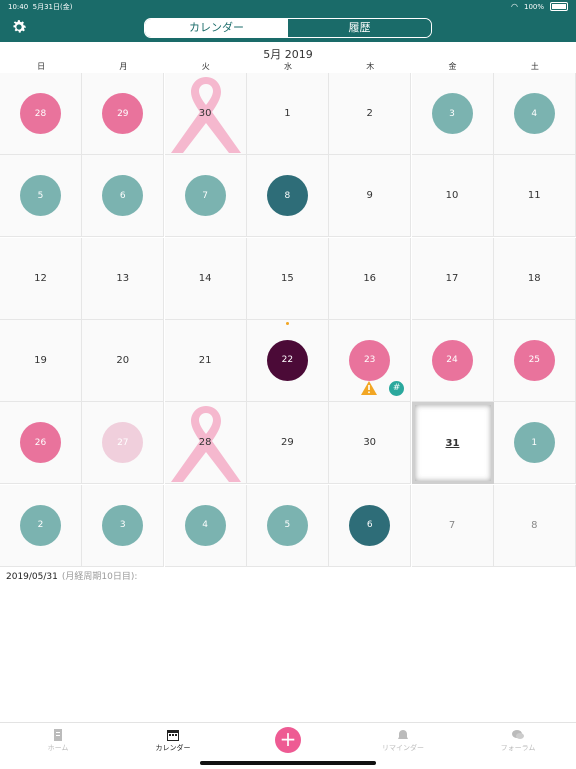  Describe the element at coordinates (518, 741) in the screenshot. I see `tab-forum: フォーラム` at that location.